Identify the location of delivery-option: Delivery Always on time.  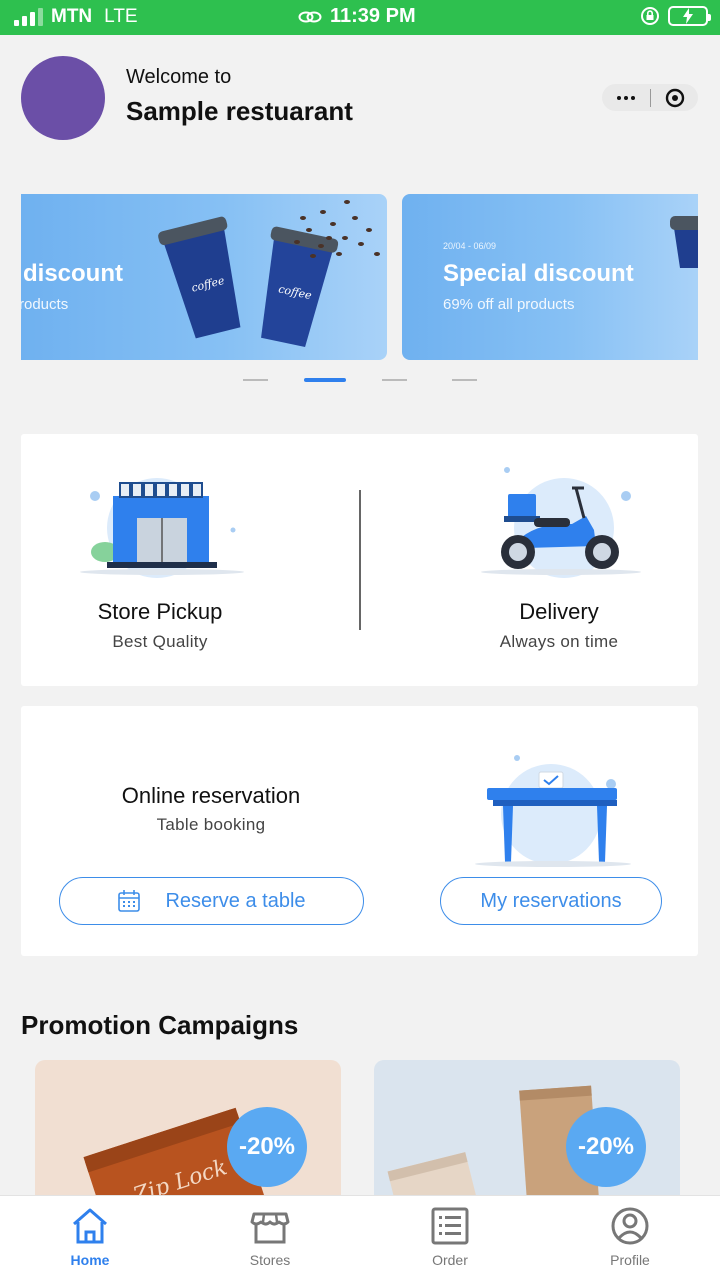
(529, 560).